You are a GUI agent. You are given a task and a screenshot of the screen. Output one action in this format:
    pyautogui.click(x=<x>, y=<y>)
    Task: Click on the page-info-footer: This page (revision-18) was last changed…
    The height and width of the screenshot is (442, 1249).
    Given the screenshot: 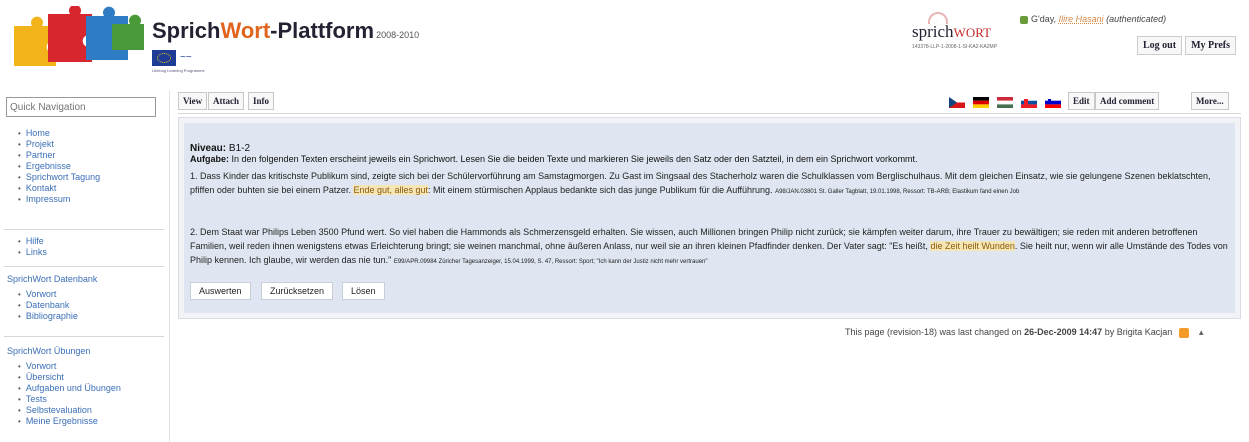 What is the action you would take?
    pyautogui.click(x=1025, y=332)
    